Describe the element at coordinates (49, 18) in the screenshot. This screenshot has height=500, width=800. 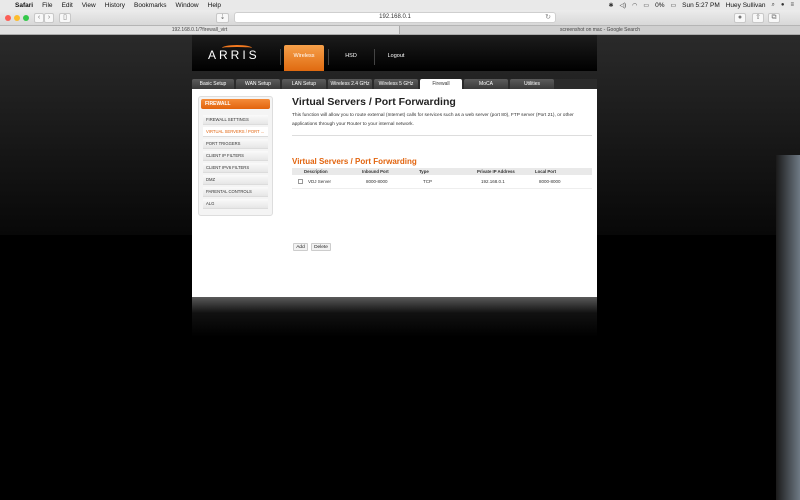
I see `forward-button: ›` at that location.